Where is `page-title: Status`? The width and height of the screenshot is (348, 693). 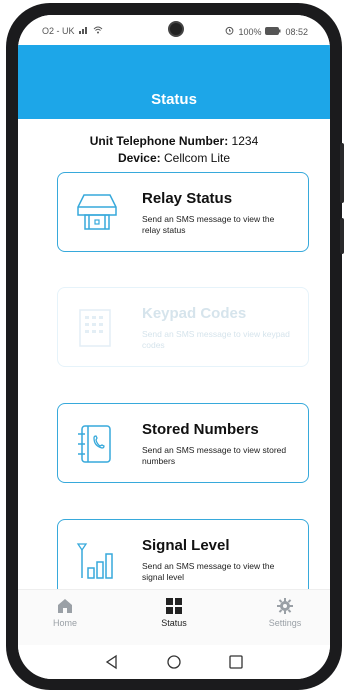 page-title: Status is located at coordinates (174, 99).